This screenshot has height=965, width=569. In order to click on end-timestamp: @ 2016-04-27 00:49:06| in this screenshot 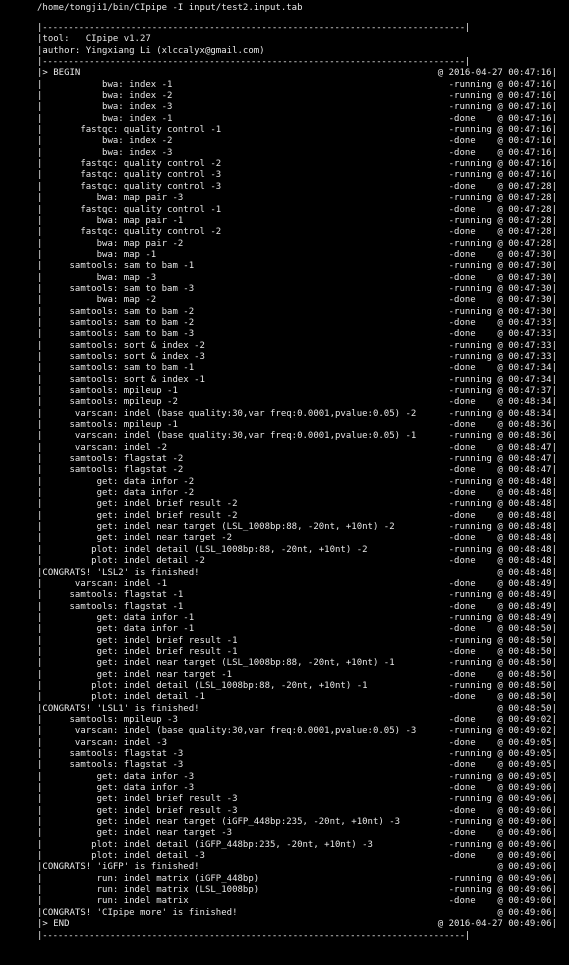, I will do `click(497, 924)`.